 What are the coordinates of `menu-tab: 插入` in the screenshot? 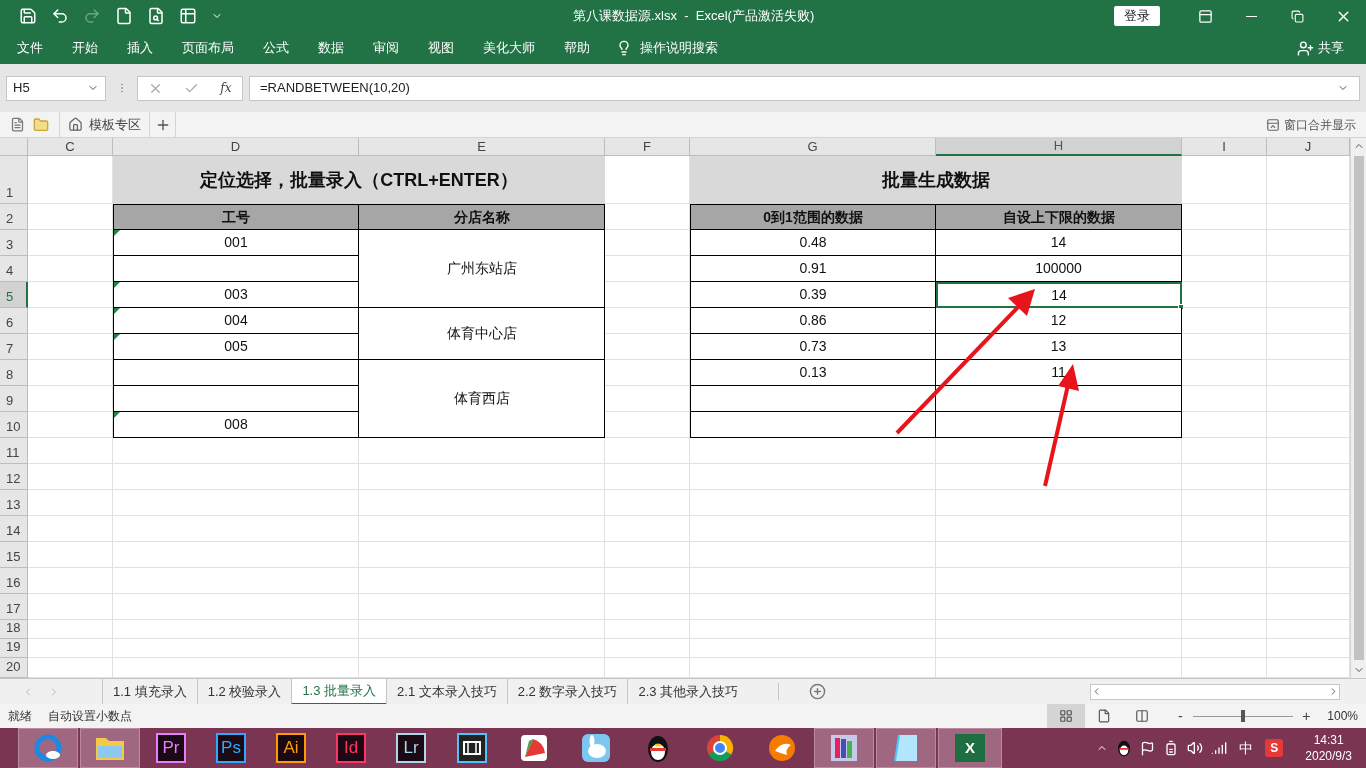 It's located at (140, 48).